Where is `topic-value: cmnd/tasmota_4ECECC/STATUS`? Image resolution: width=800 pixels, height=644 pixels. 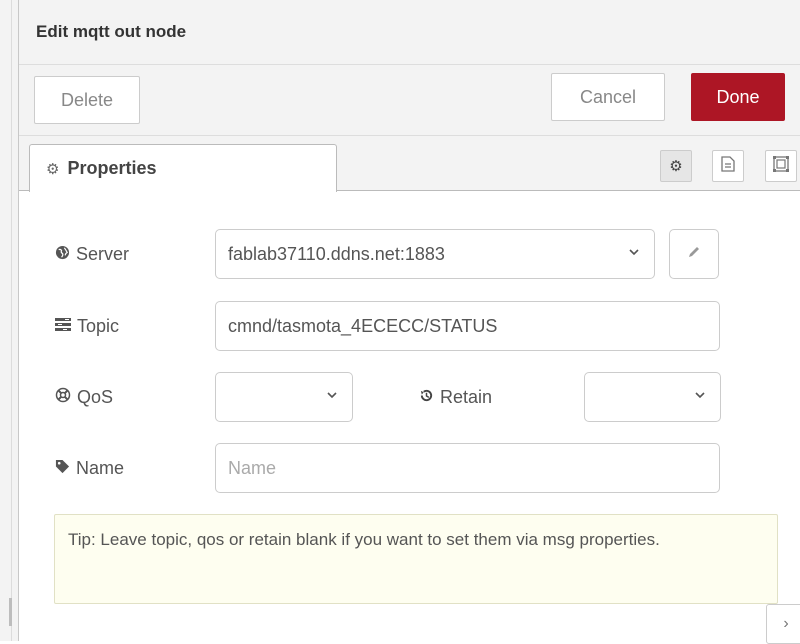 topic-value: cmnd/tasmota_4ECECC/STATUS is located at coordinates (363, 325).